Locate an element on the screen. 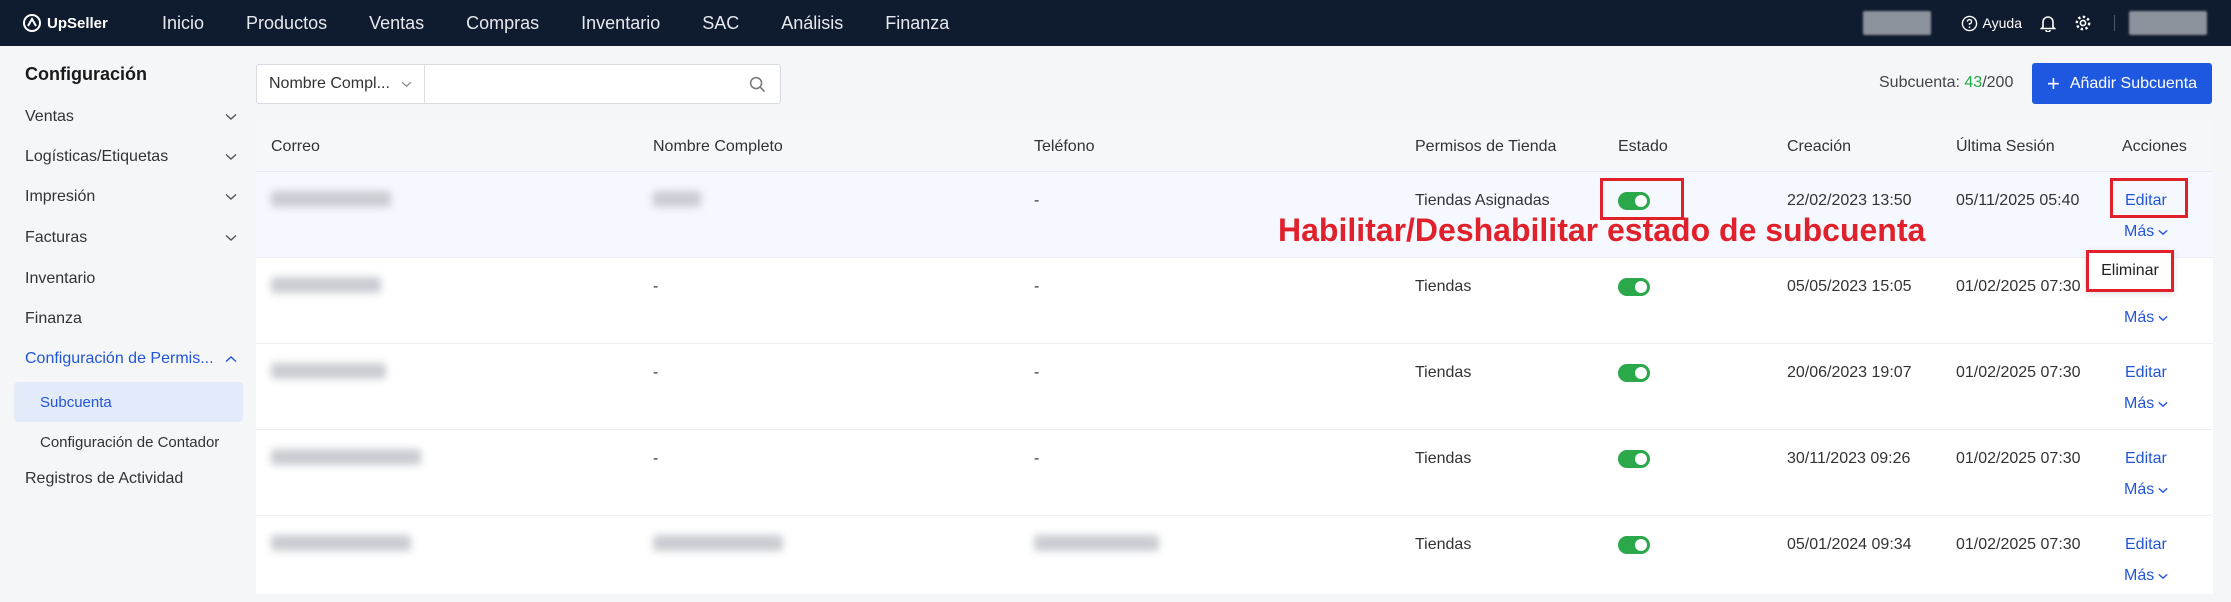  plus-icon: + is located at coordinates (2053, 83).